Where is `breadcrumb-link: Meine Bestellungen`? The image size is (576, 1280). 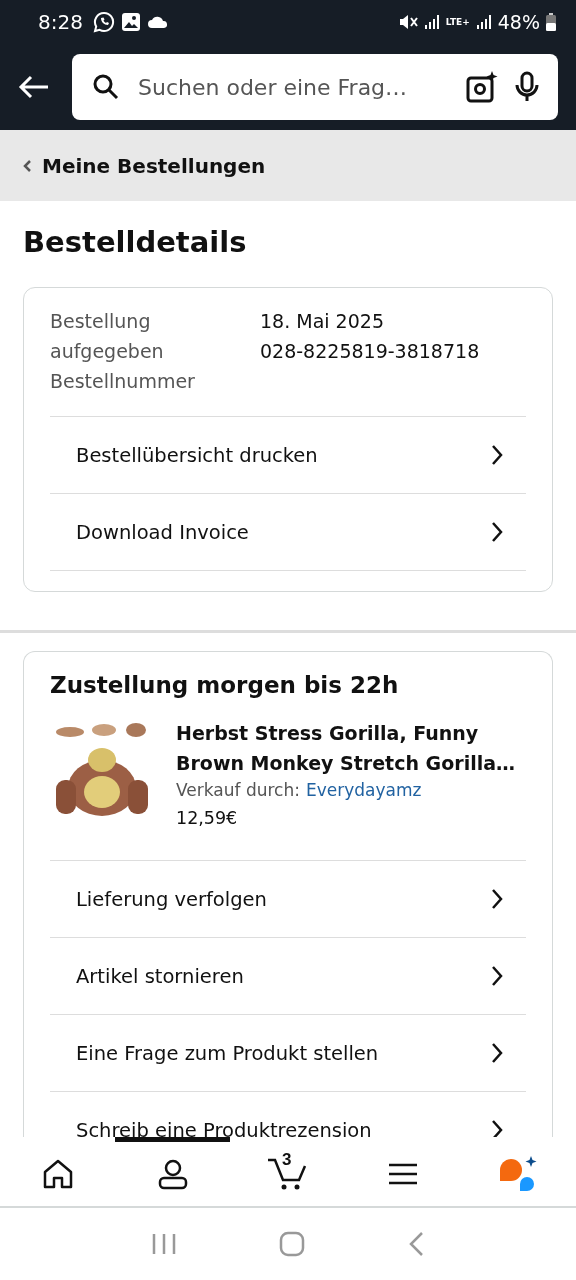 breadcrumb-link: Meine Bestellungen is located at coordinates (144, 165).